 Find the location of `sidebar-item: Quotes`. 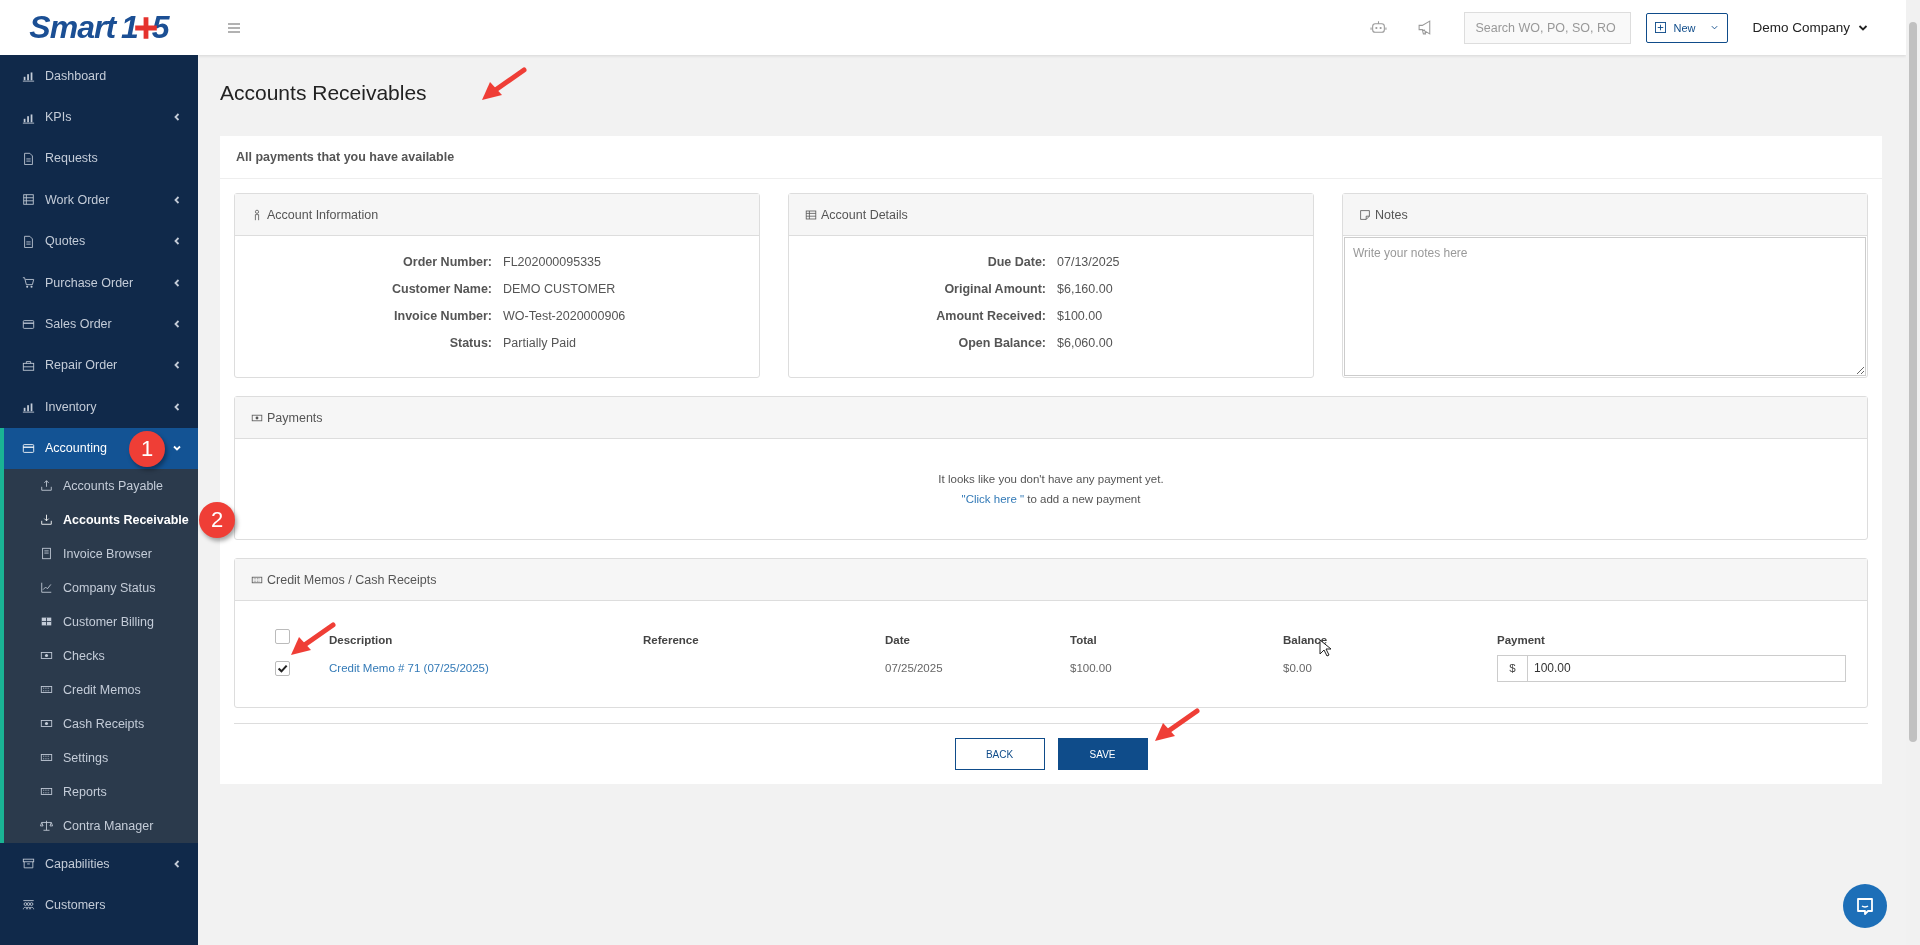

sidebar-item: Quotes is located at coordinates (99, 241).